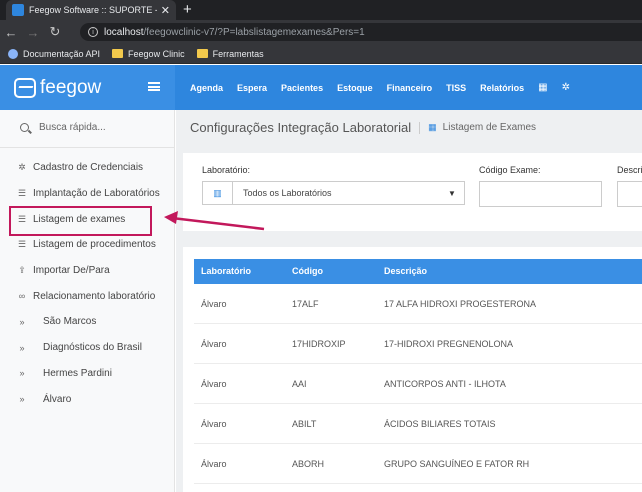 This screenshot has width=642, height=492. Describe the element at coordinates (432, 127) in the screenshot. I see `grid-icon: ▦` at that location.